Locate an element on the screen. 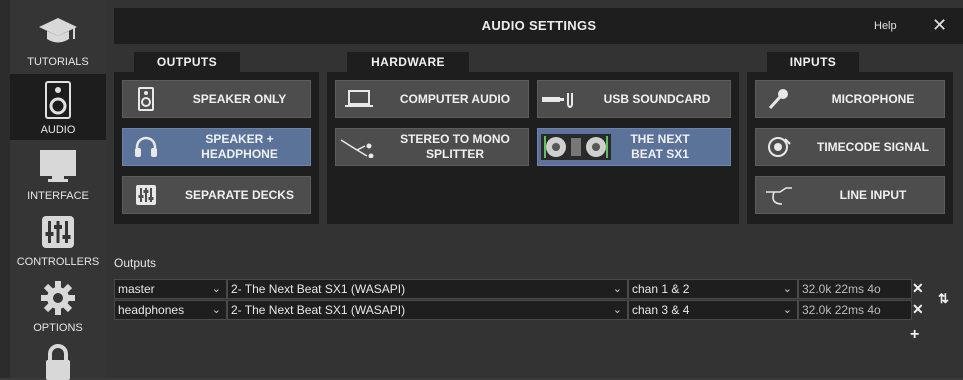 The width and height of the screenshot is (963, 380). channel-value: chan 3 & 4 is located at coordinates (661, 310).